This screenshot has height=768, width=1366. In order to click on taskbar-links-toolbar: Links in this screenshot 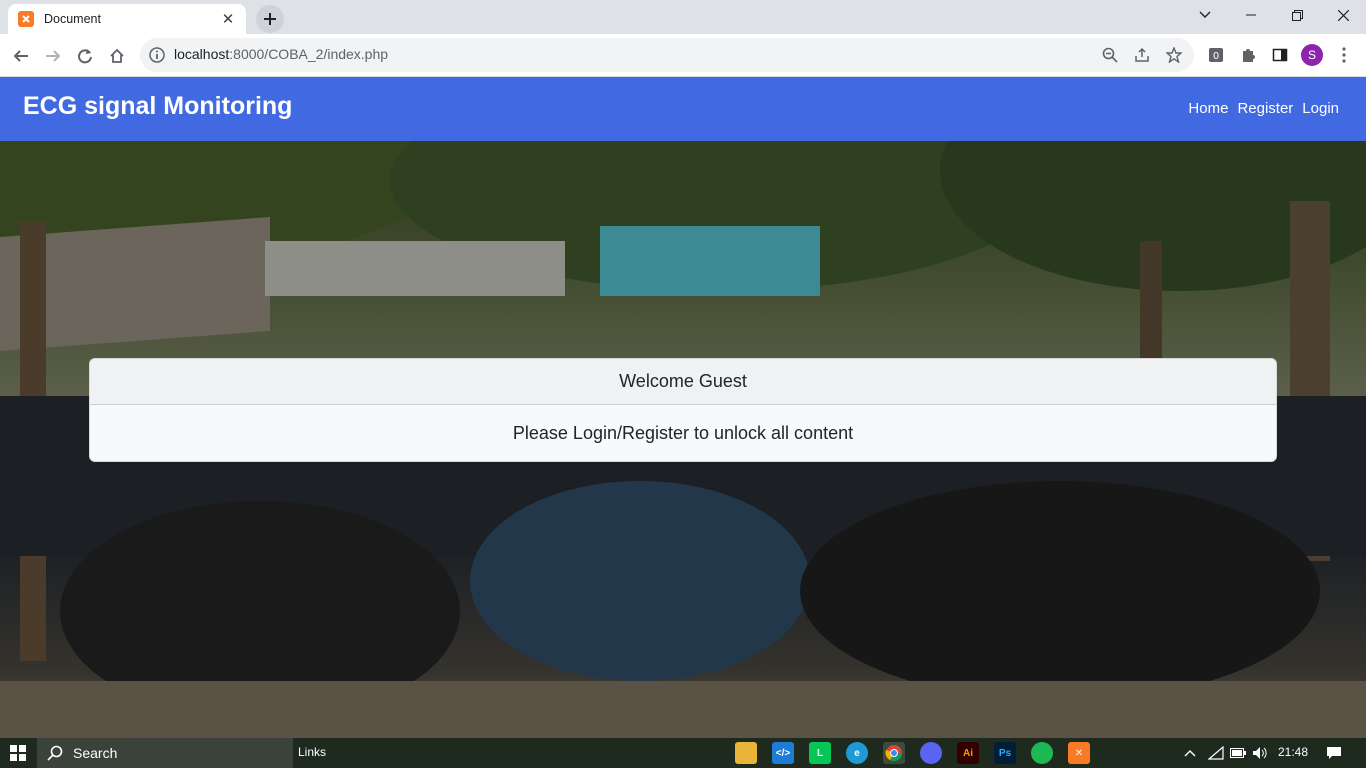, I will do `click(312, 752)`.